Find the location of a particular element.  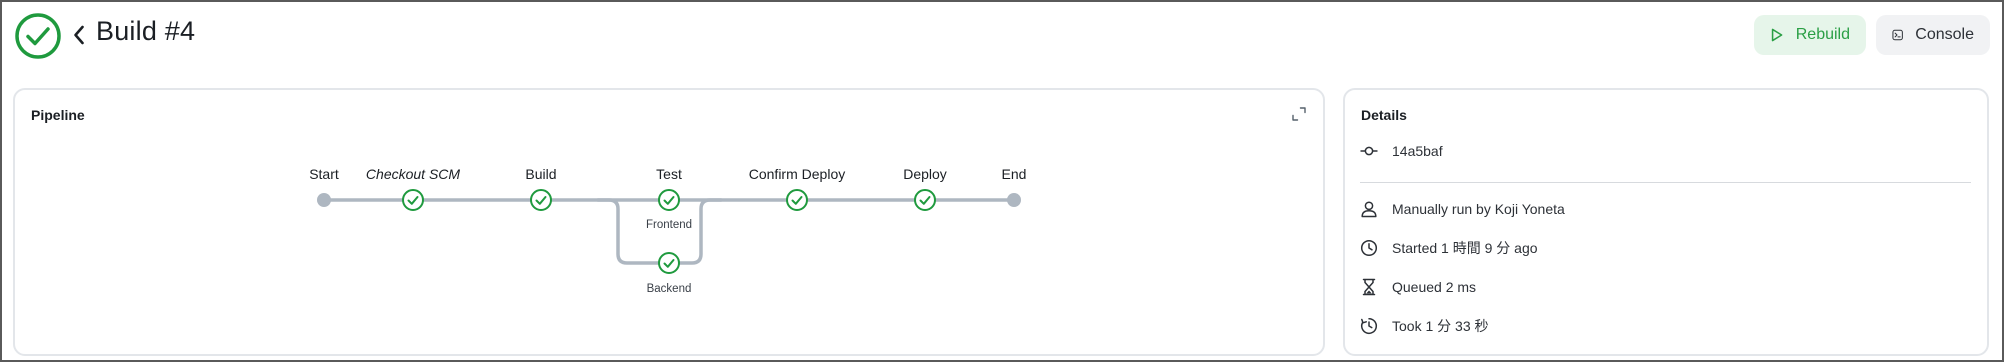

back-button is located at coordinates (79, 35).